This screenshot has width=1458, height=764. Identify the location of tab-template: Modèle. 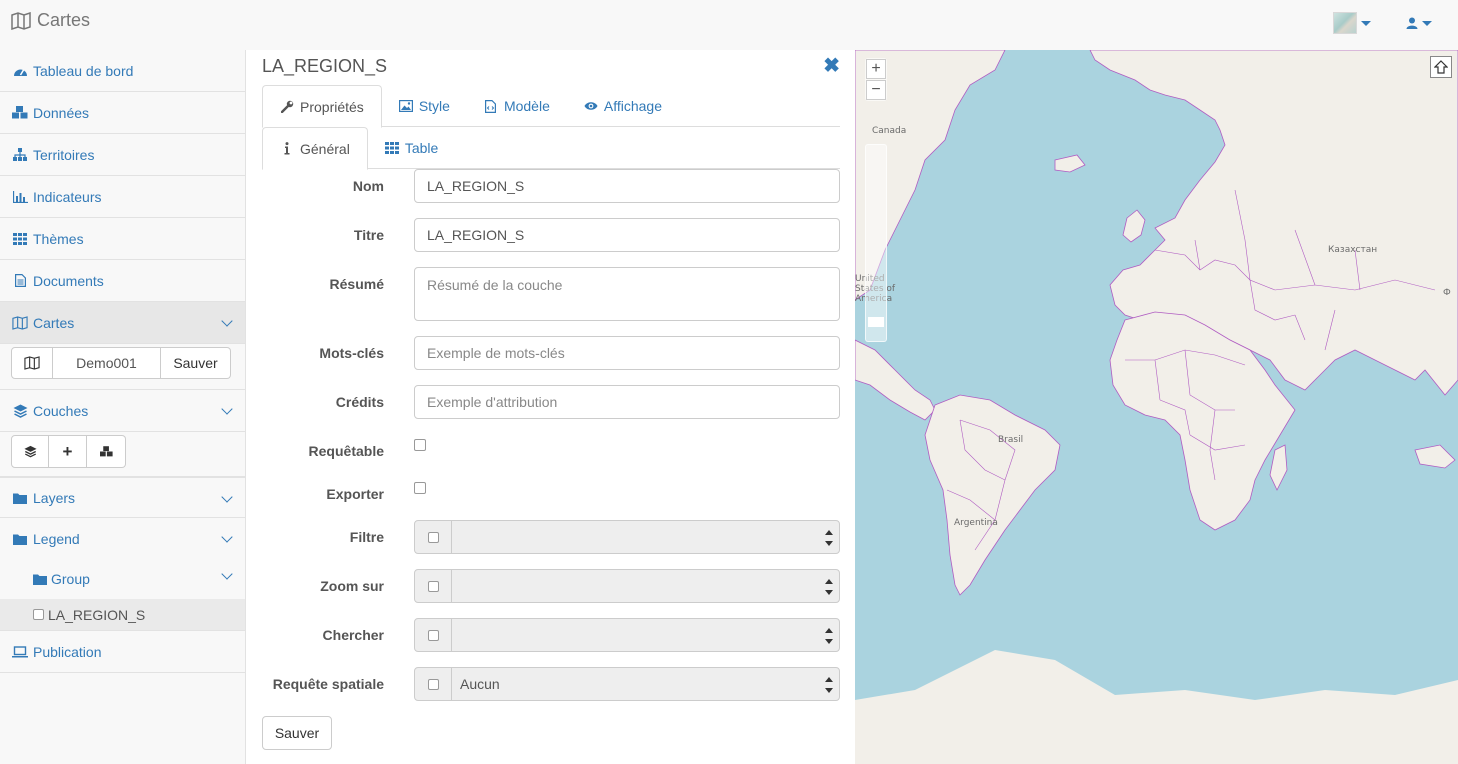
(517, 106).